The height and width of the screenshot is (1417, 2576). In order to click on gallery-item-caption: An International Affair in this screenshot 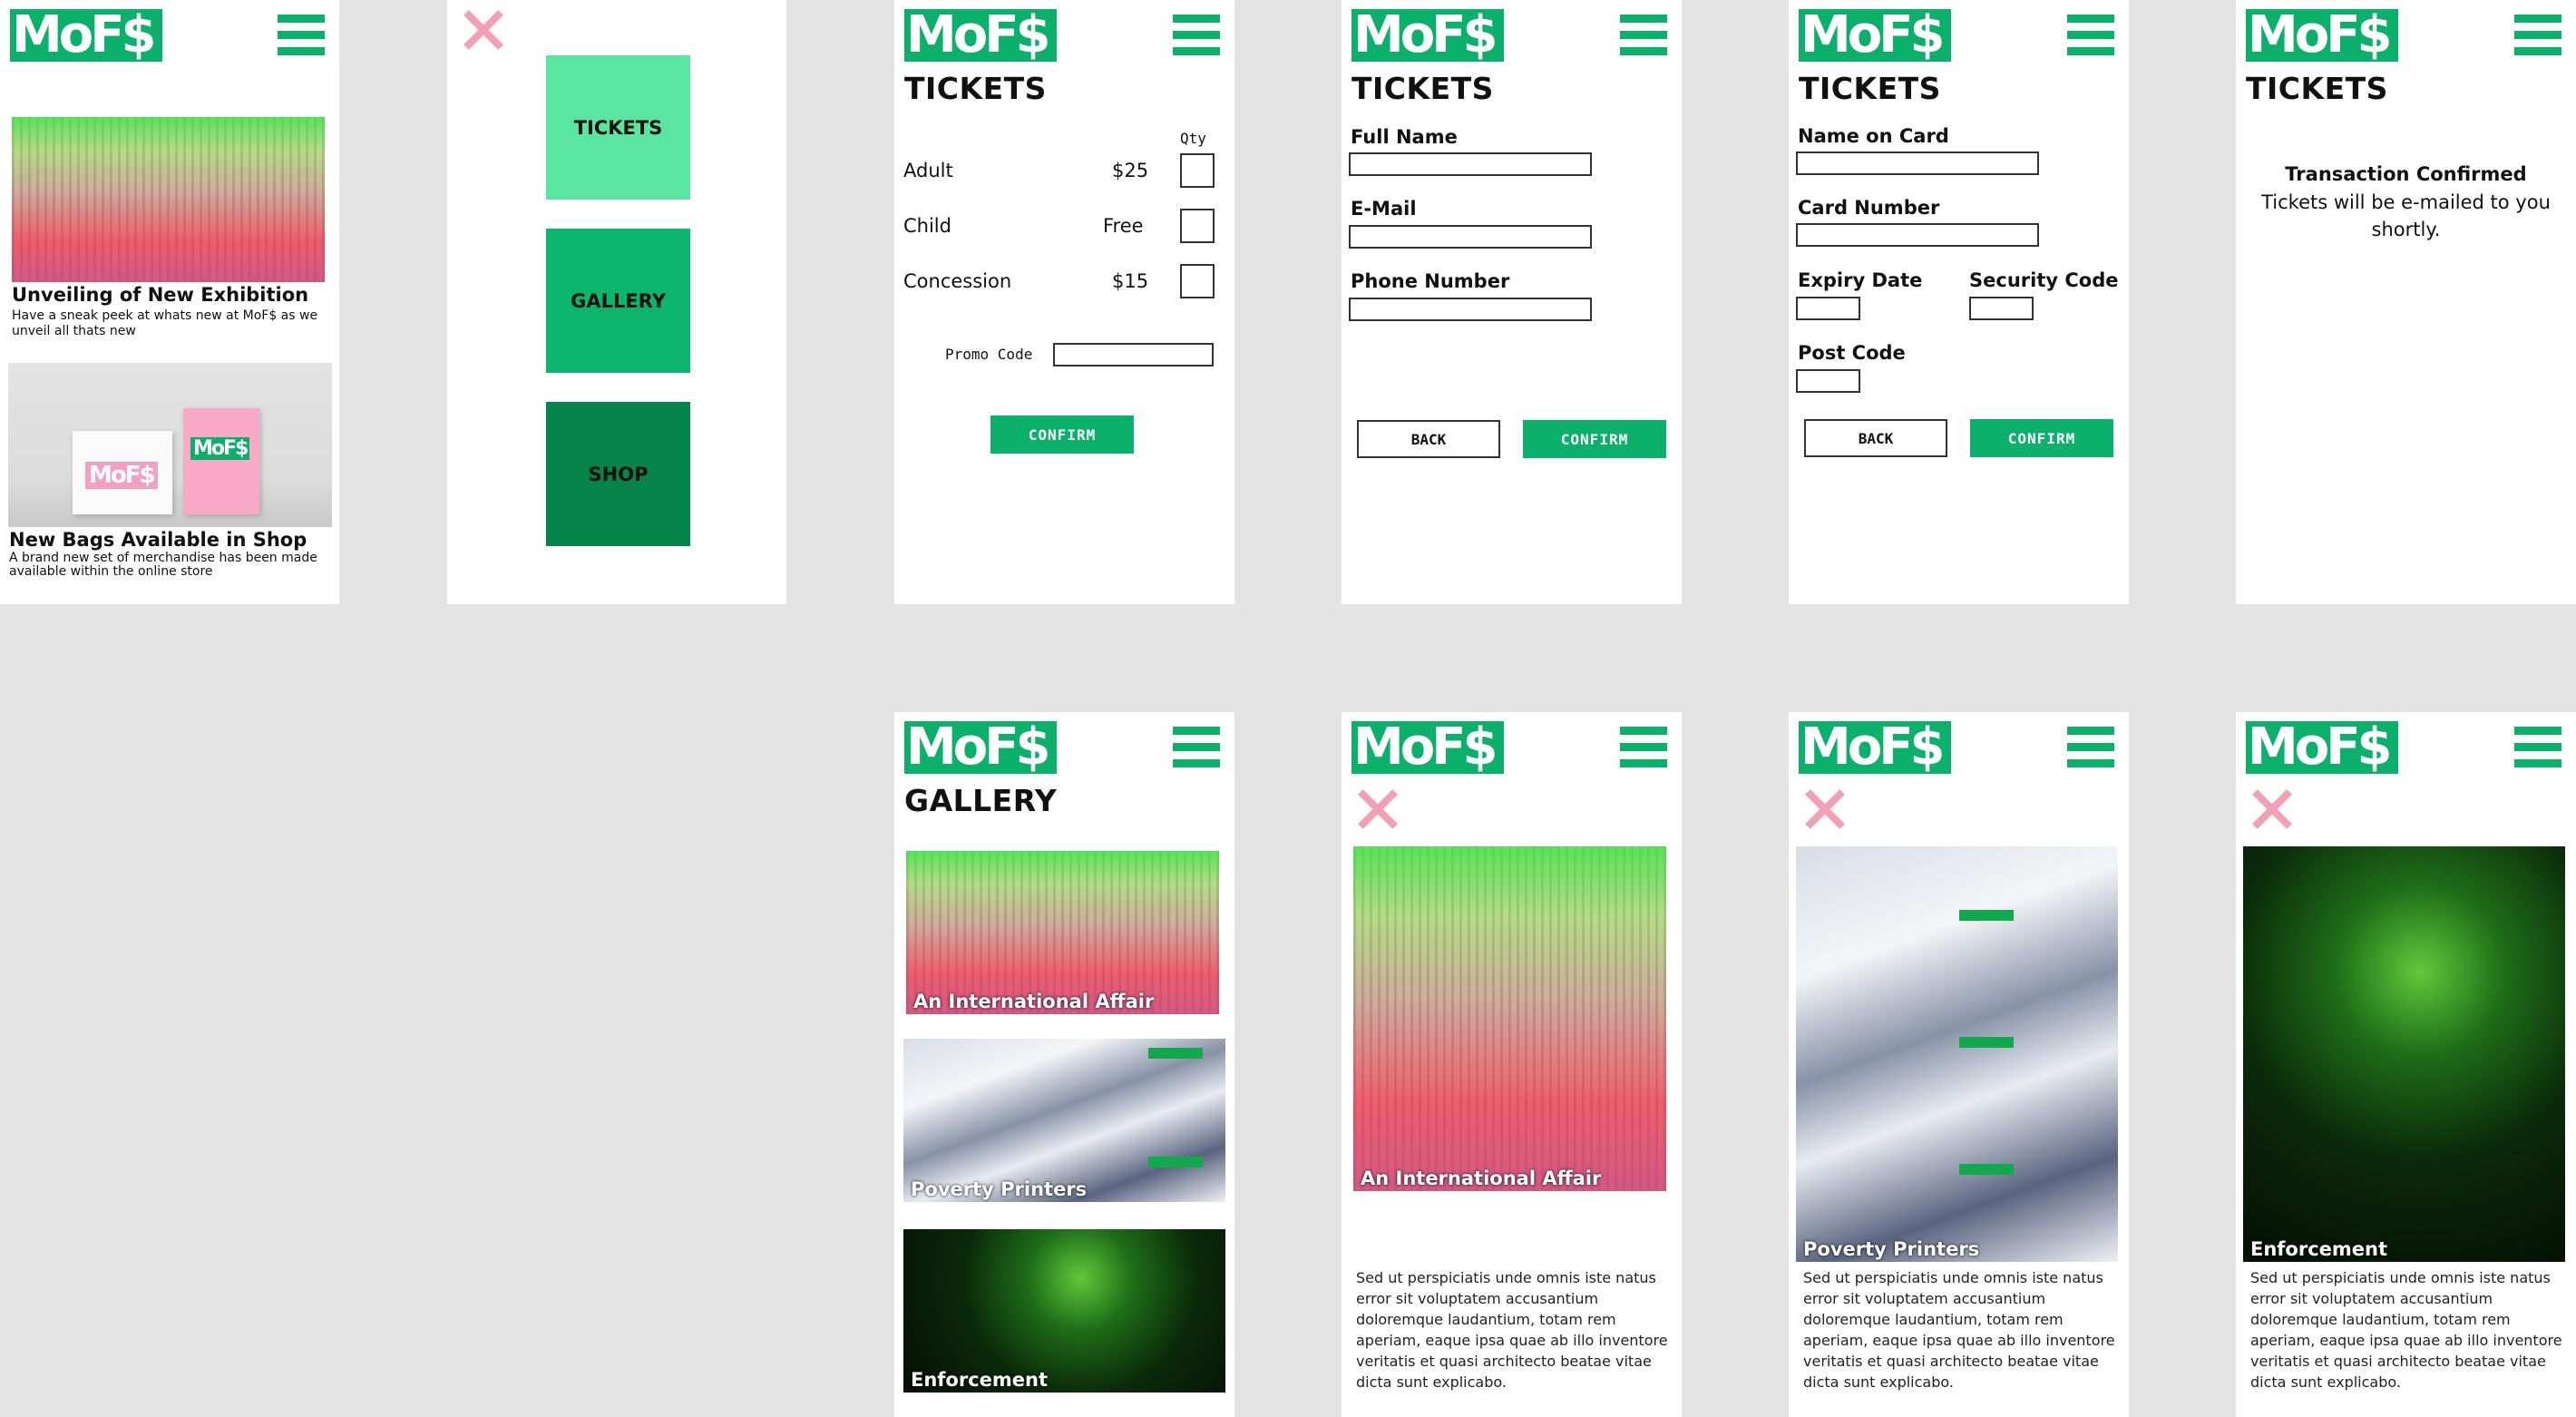, I will do `click(1034, 1001)`.